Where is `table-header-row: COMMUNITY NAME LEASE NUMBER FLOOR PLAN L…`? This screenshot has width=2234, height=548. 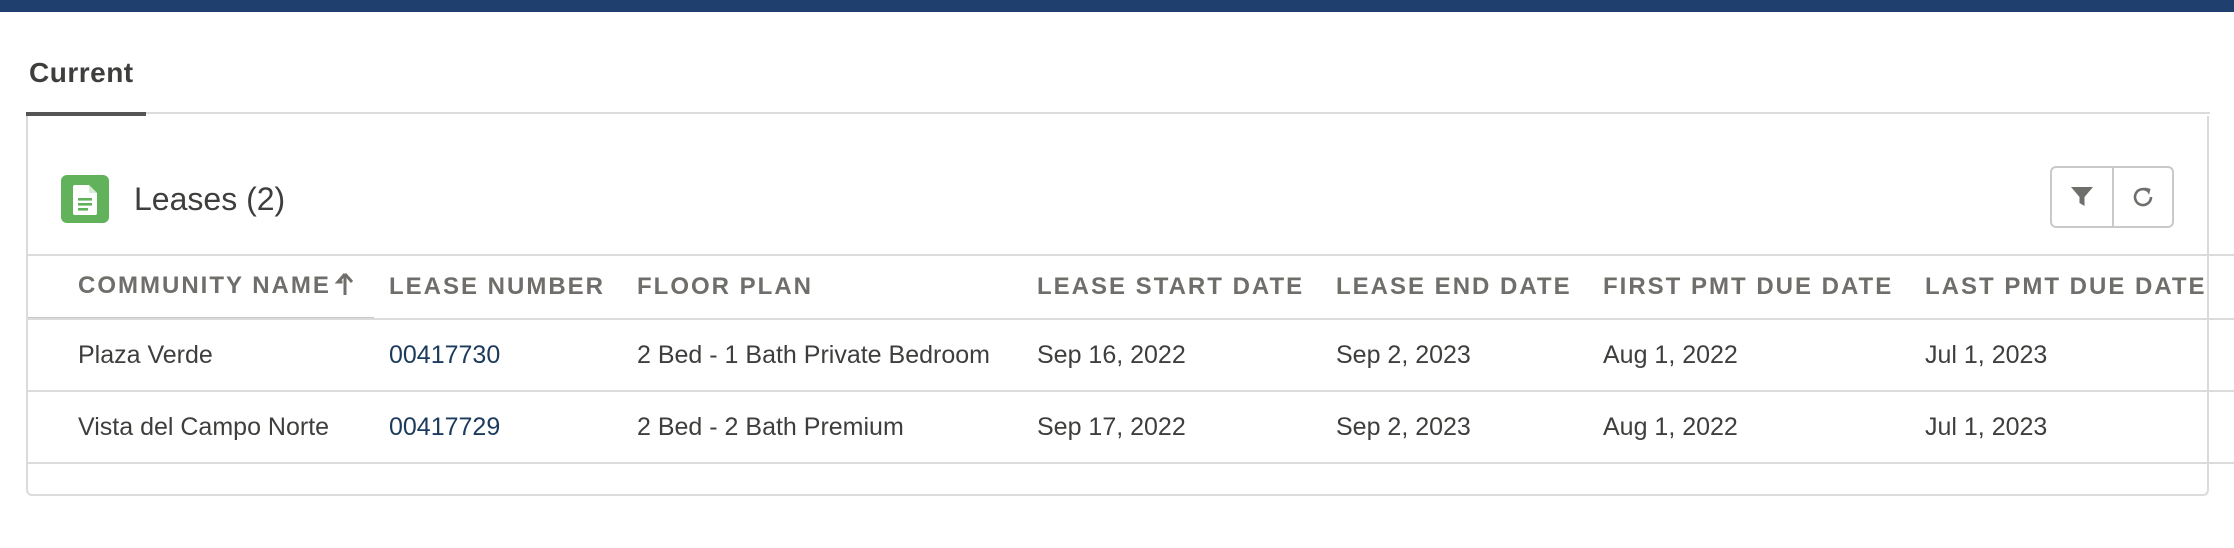 table-header-row: COMMUNITY NAME LEASE NUMBER FLOOR PLAN L… is located at coordinates (1131, 287).